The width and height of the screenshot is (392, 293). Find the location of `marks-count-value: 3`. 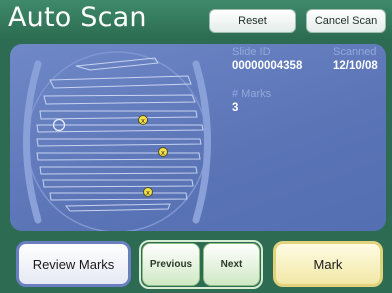

marks-count-value: 3 is located at coordinates (235, 108).